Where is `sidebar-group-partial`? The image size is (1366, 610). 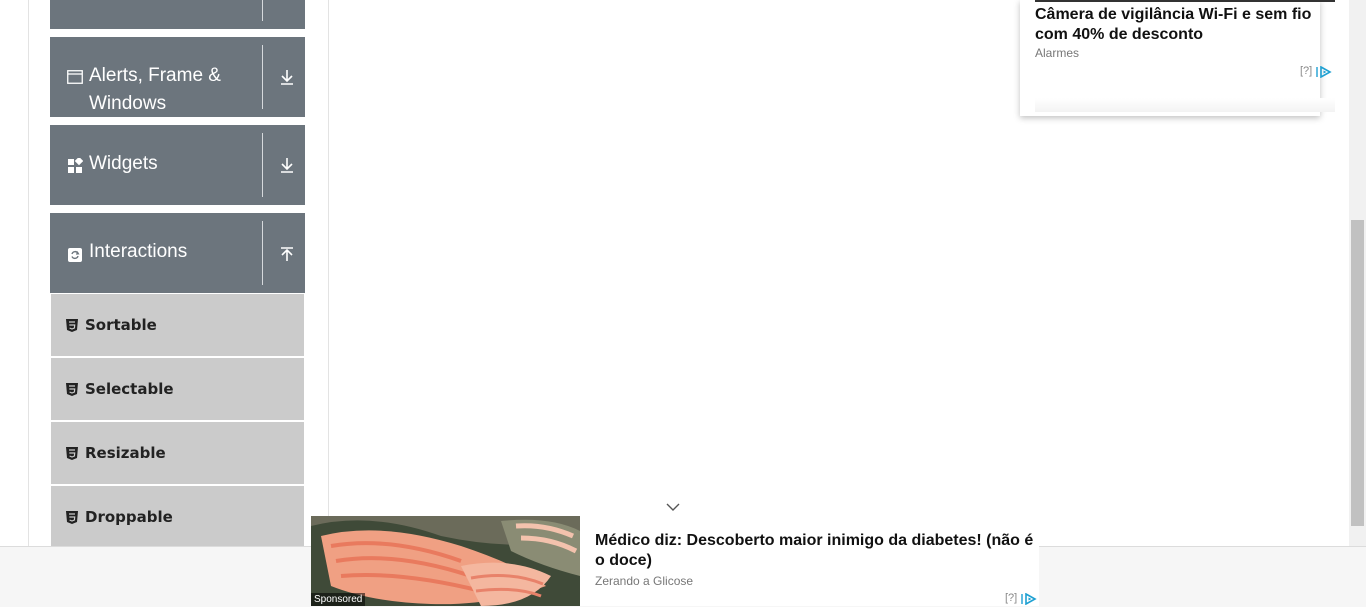
sidebar-group-partial is located at coordinates (177, 14).